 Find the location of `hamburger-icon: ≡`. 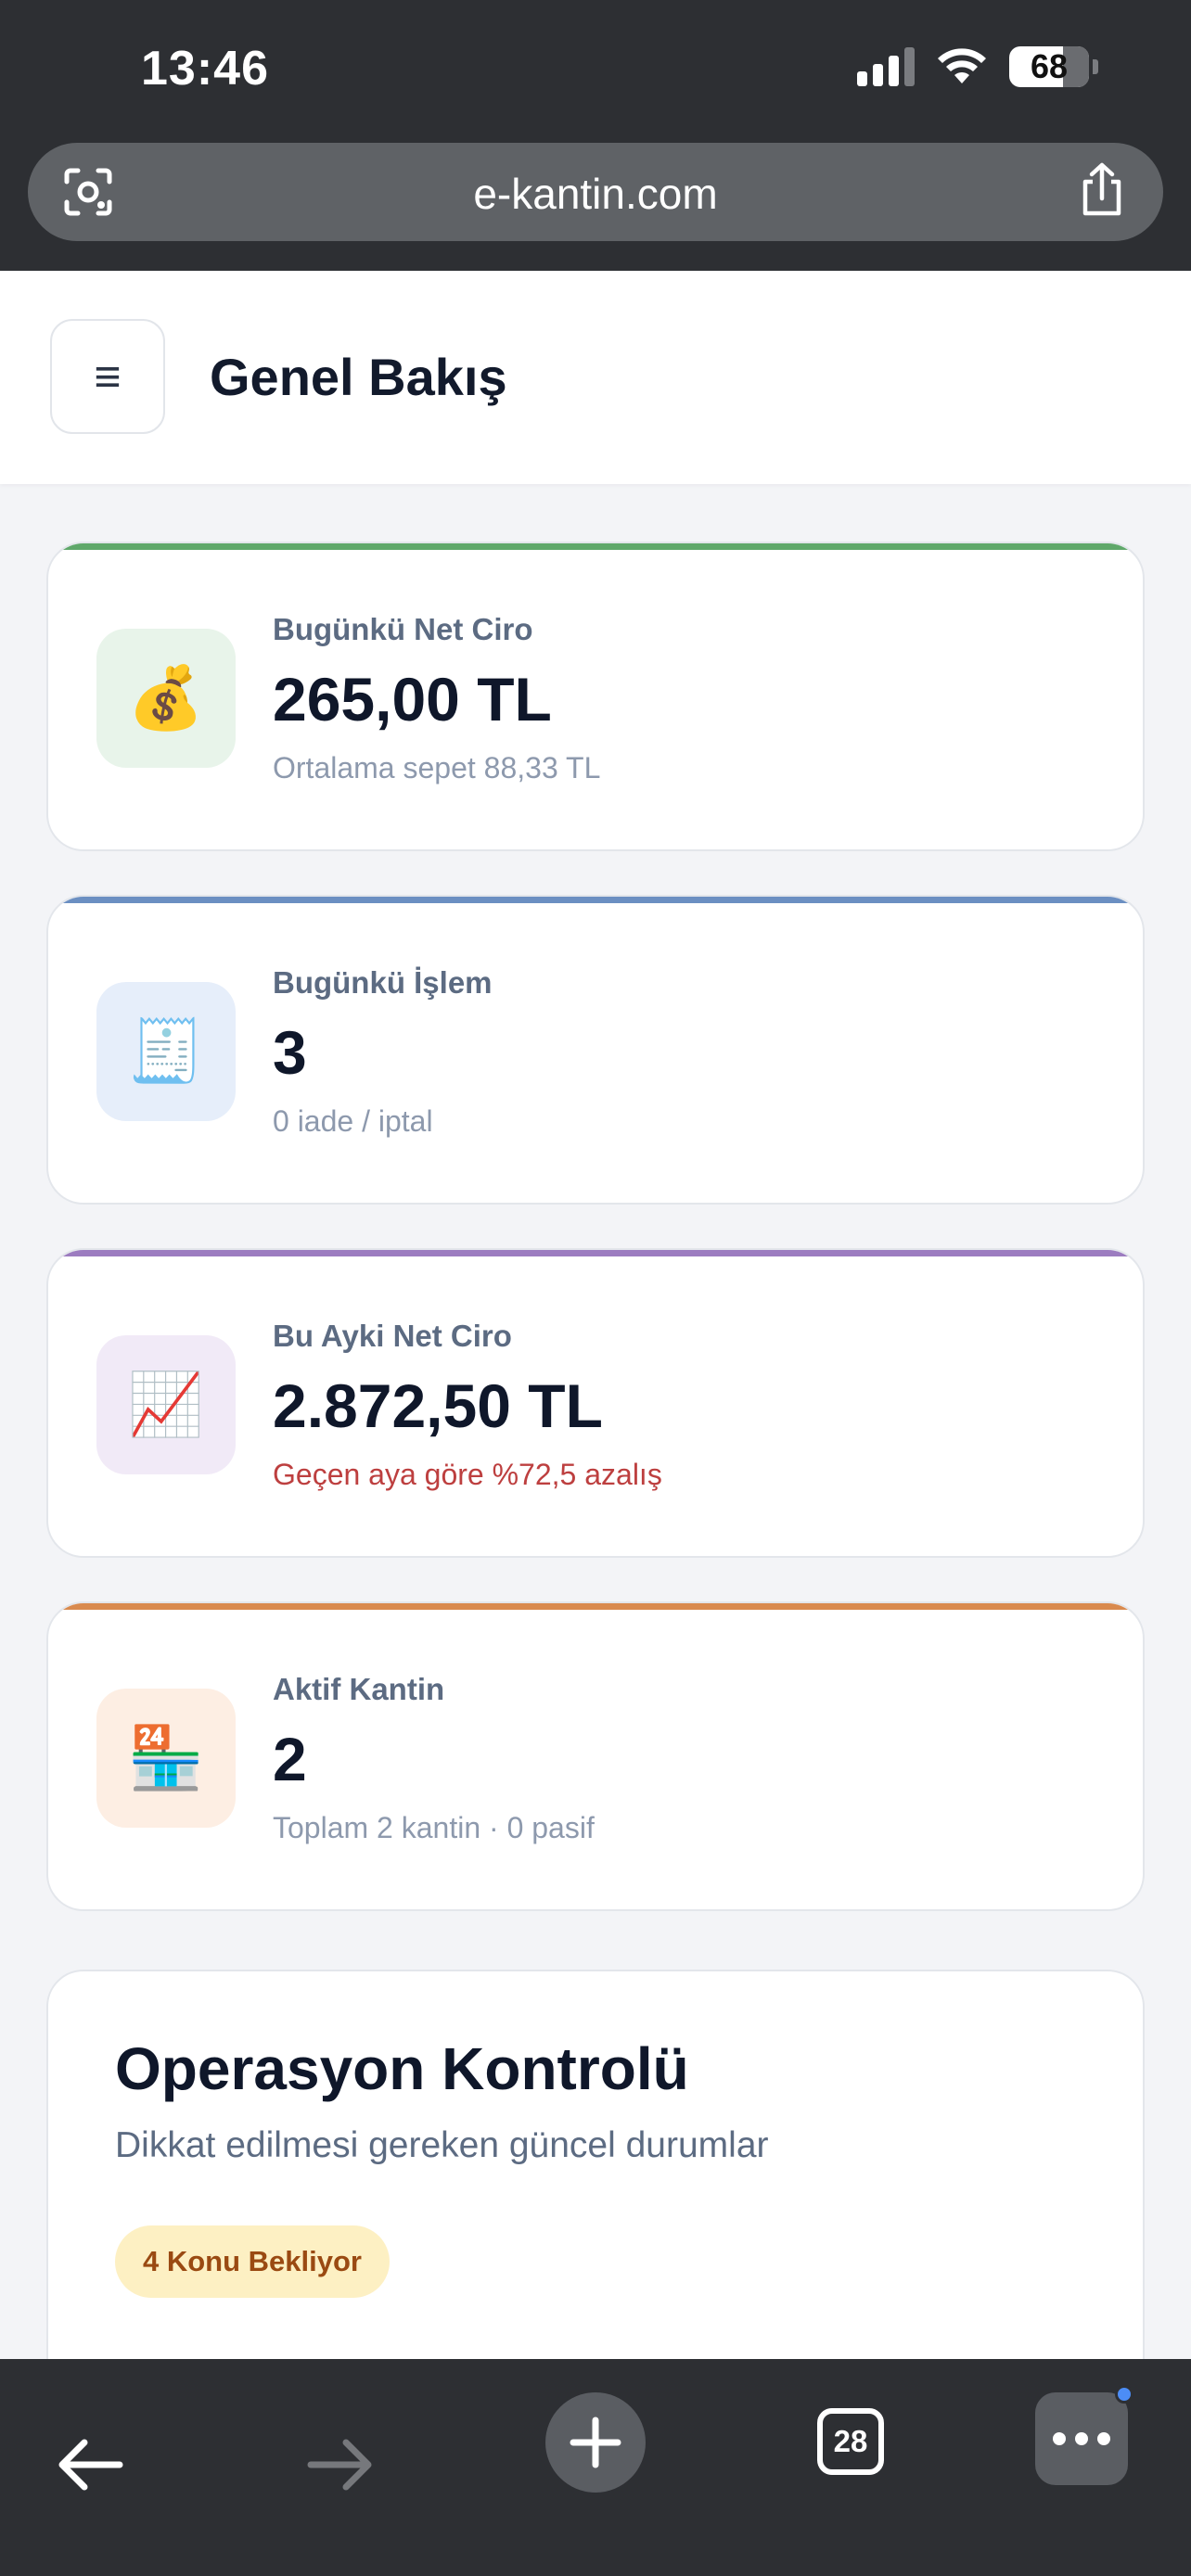

hamburger-icon: ≡ is located at coordinates (108, 376).